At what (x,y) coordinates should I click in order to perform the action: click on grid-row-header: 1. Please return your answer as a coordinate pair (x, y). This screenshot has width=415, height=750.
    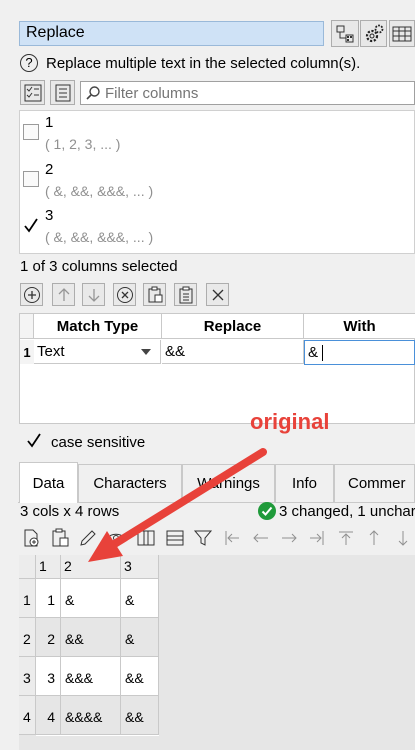
    Looking at the image, I should click on (27, 598).